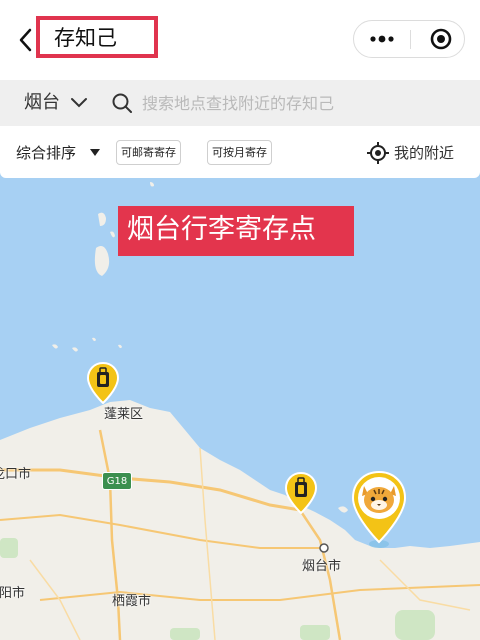 This screenshot has width=480, height=640. What do you see at coordinates (322, 566) in the screenshot?
I see `map-label-yantai: 烟台市` at bounding box center [322, 566].